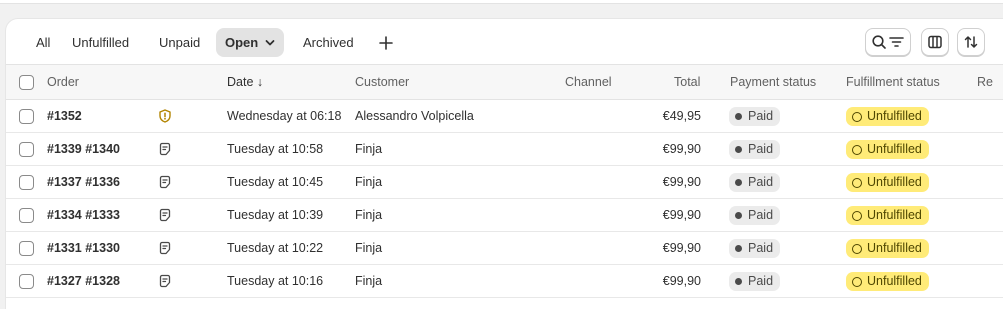 The height and width of the screenshot is (309, 1003). I want to click on tab-archived: Archived, so click(328, 42).